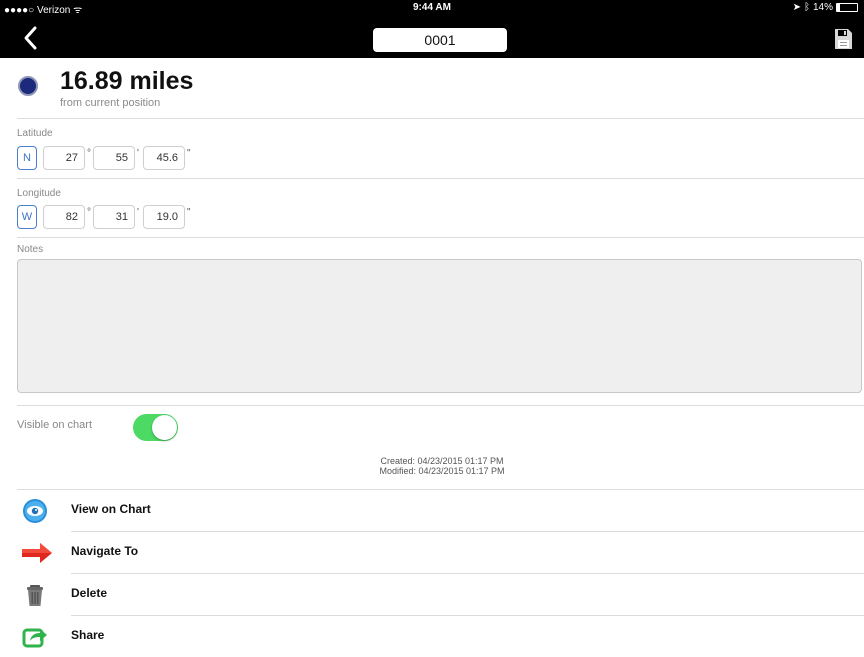 Image resolution: width=864 pixels, height=657 pixels. Describe the element at coordinates (432, 7) in the screenshot. I see `status-time: 9:44 AM` at that location.